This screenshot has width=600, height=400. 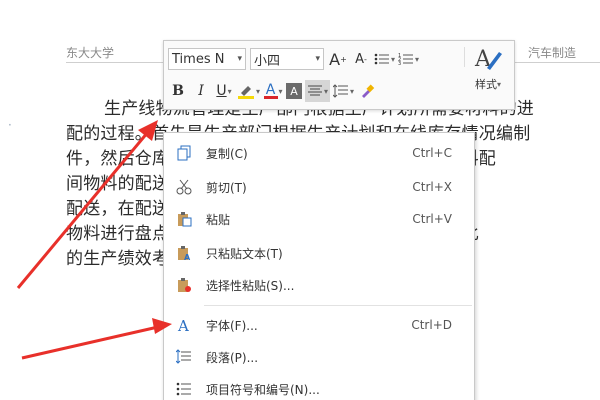 What do you see at coordinates (485, 84) in the screenshot?
I see `styles-label: 样式` at bounding box center [485, 84].